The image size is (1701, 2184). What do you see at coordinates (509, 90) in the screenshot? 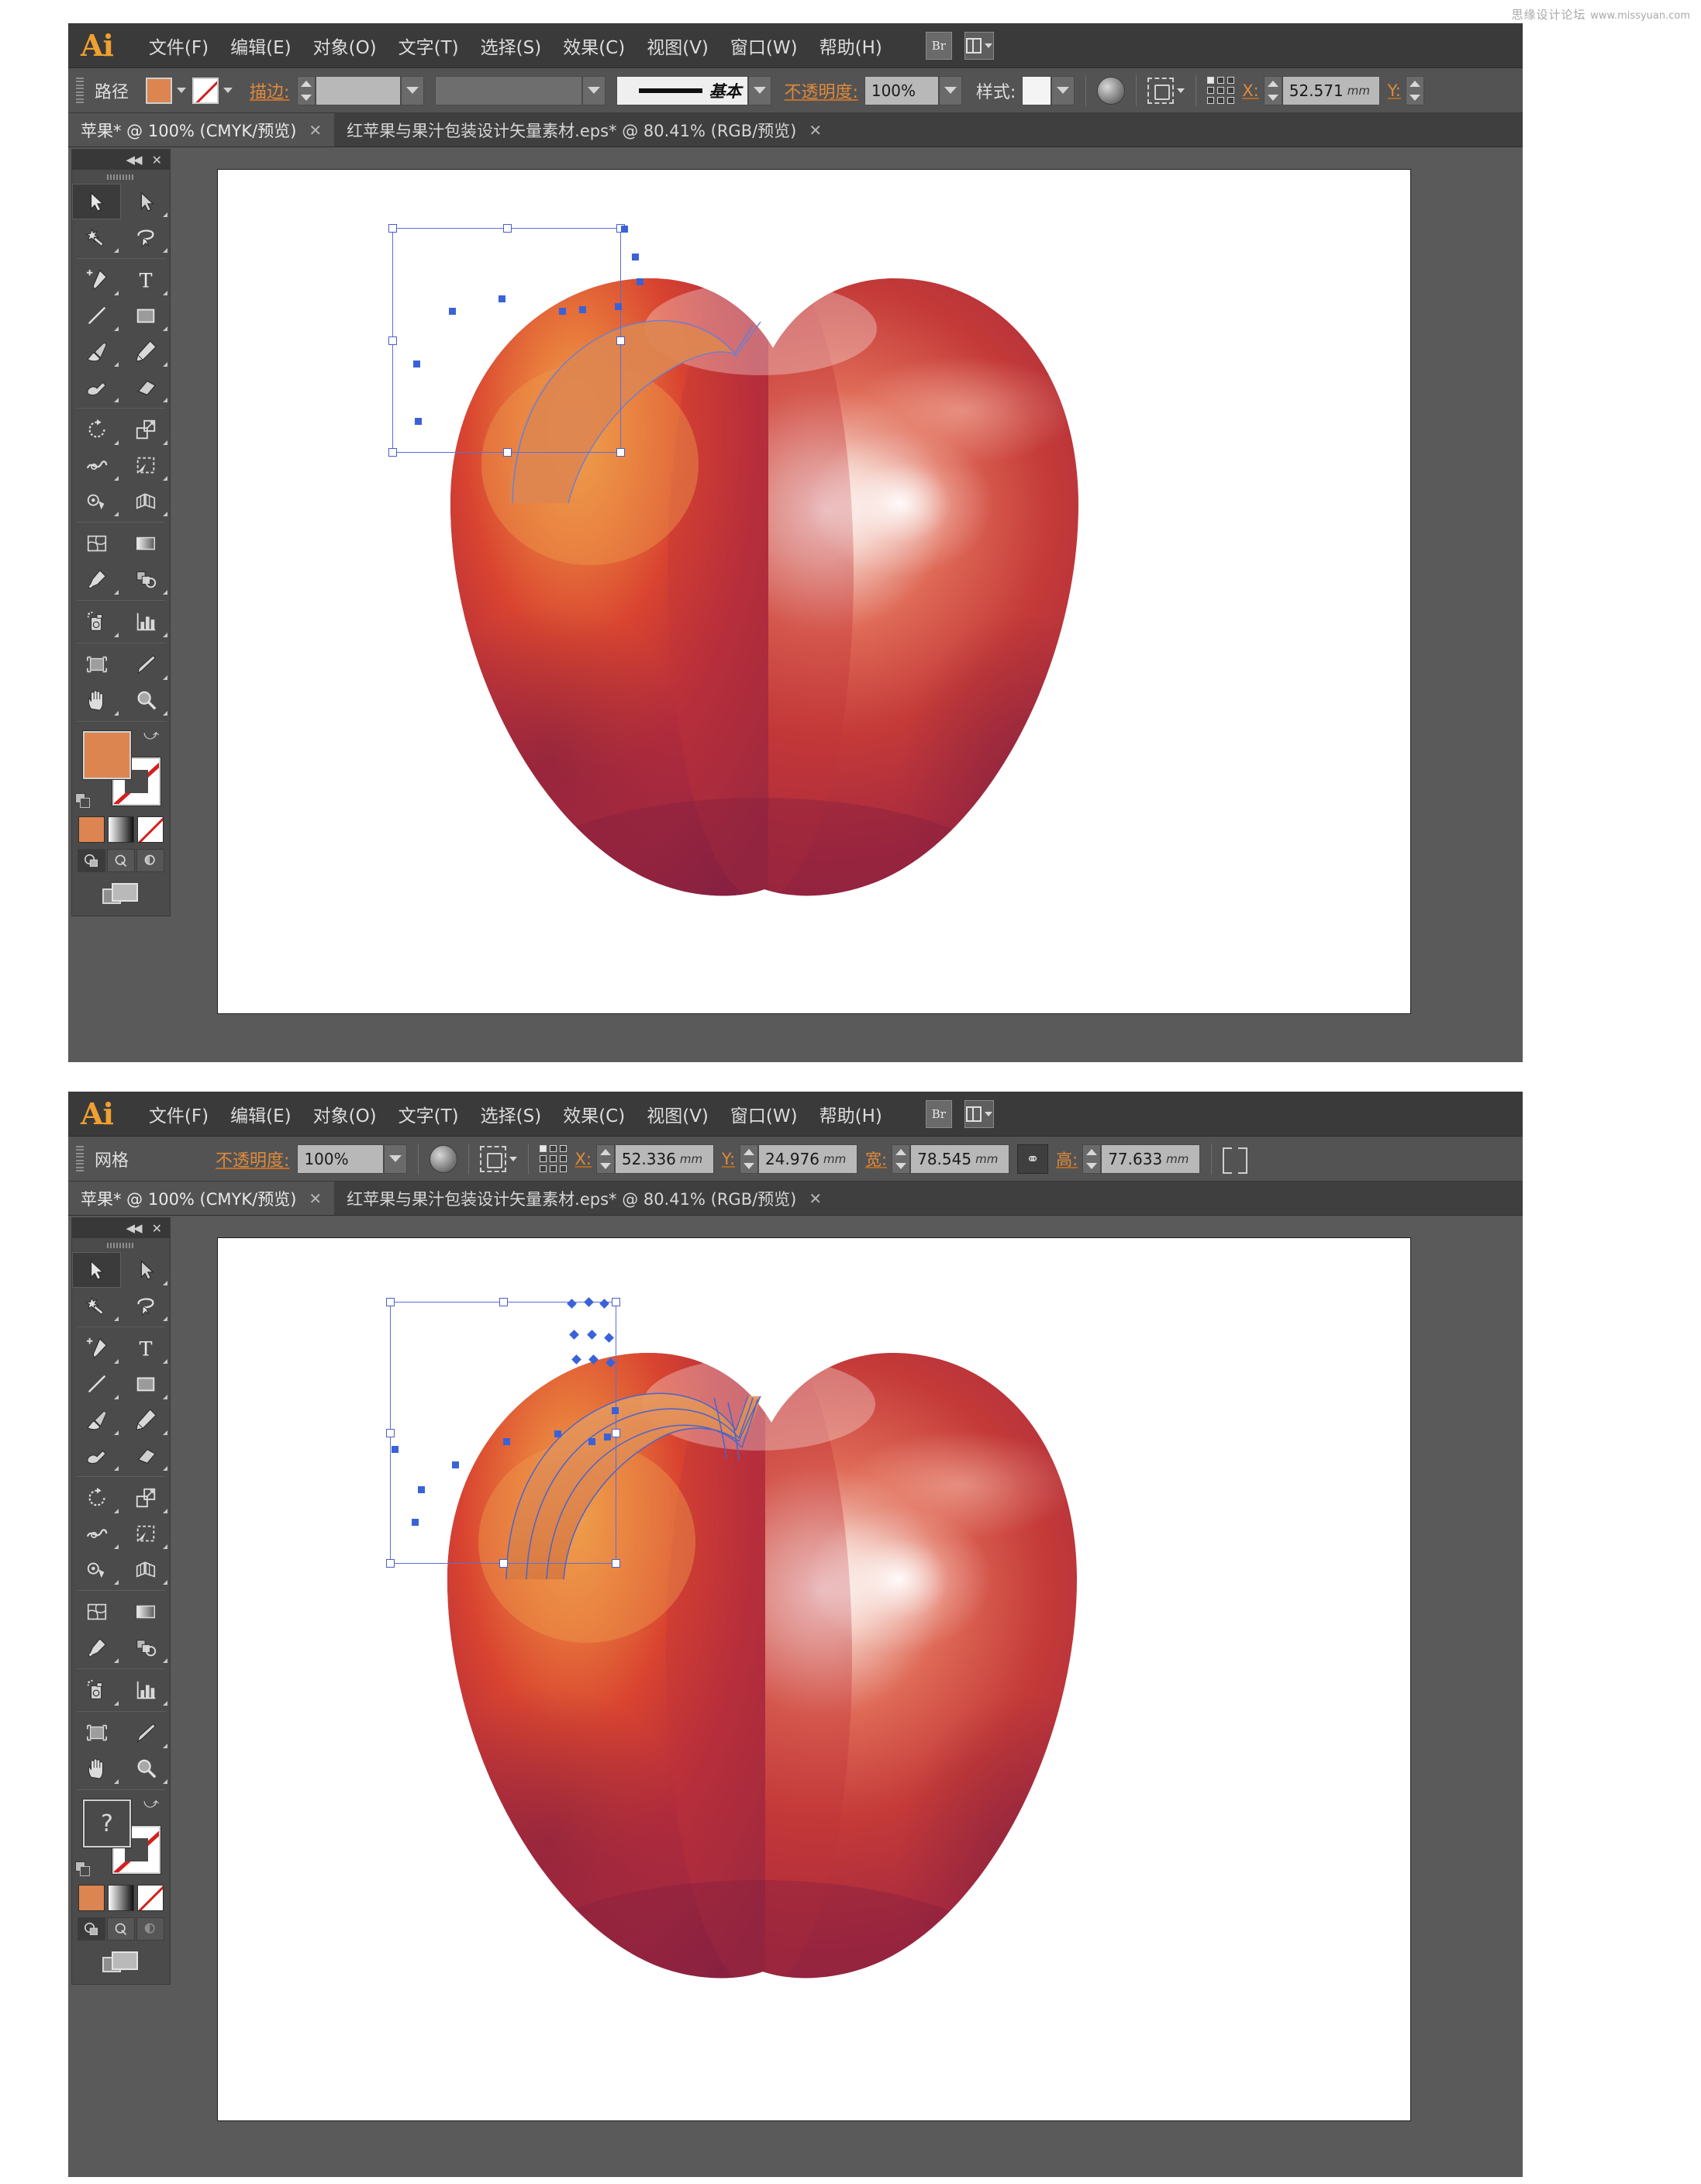
I see `brush-definition-input` at bounding box center [509, 90].